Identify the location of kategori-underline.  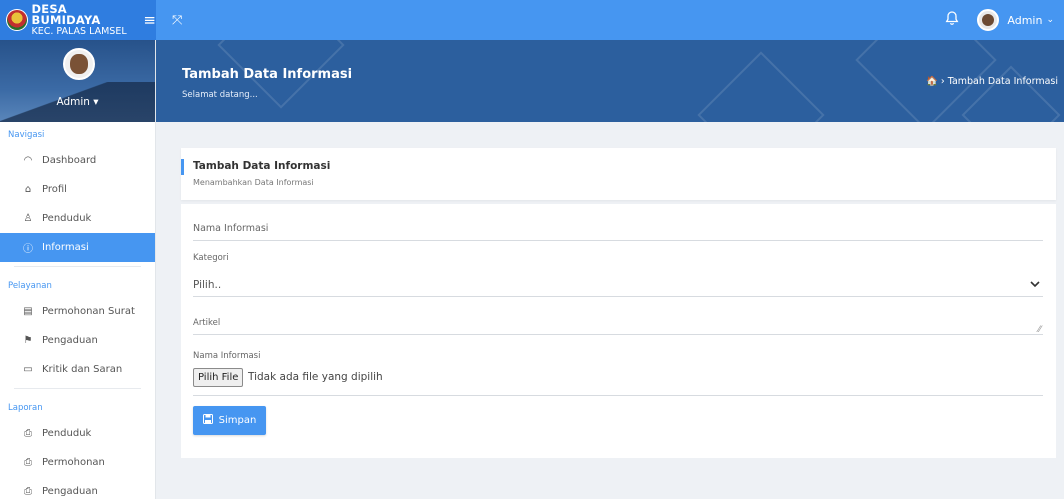
(618, 296).